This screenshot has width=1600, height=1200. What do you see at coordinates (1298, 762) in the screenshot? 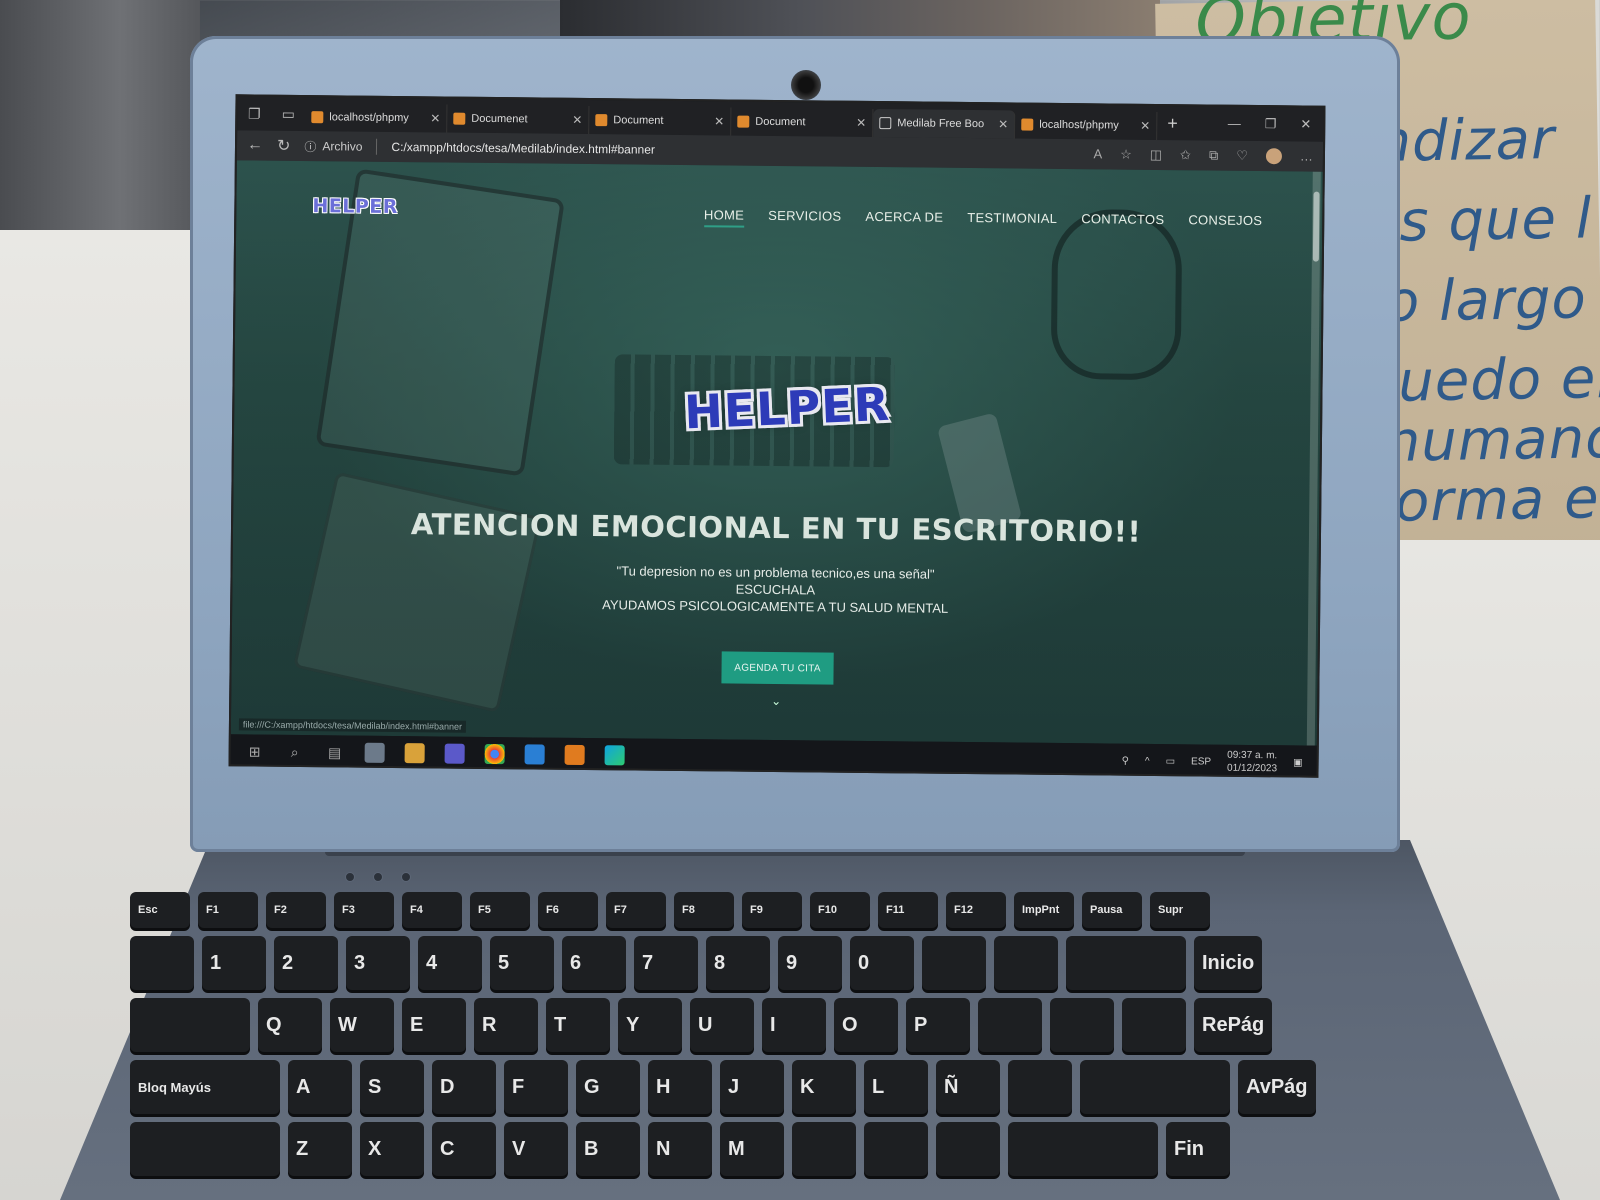
I see `notification-icon: ▣` at bounding box center [1298, 762].